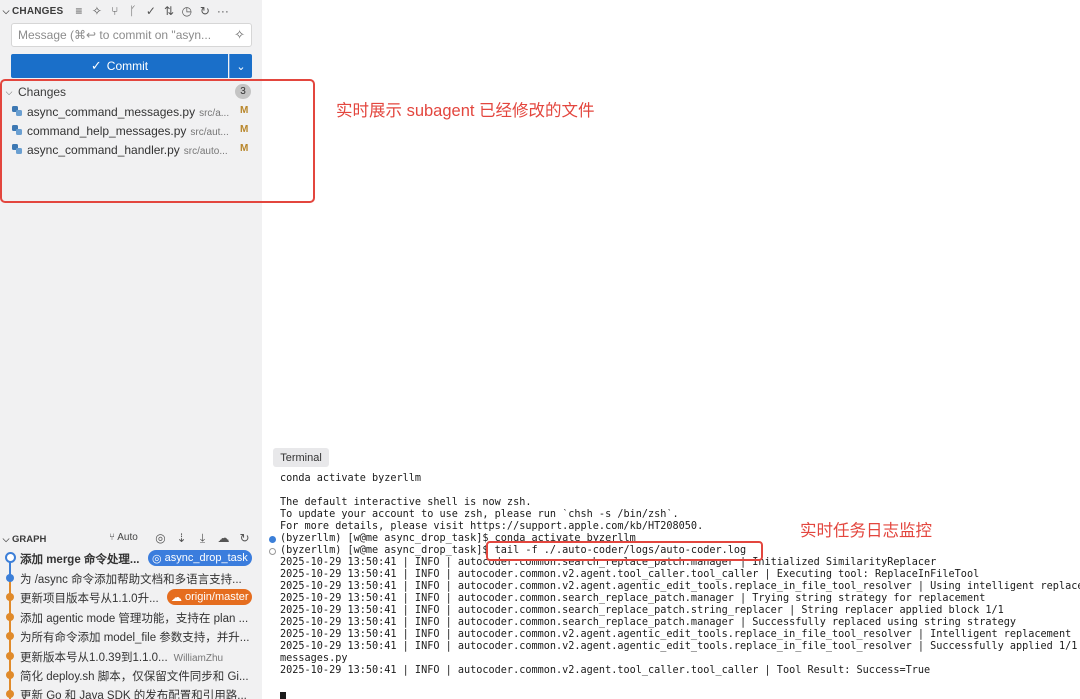  Describe the element at coordinates (624, 551) in the screenshot. I see `annotation-highlight-command` at that location.